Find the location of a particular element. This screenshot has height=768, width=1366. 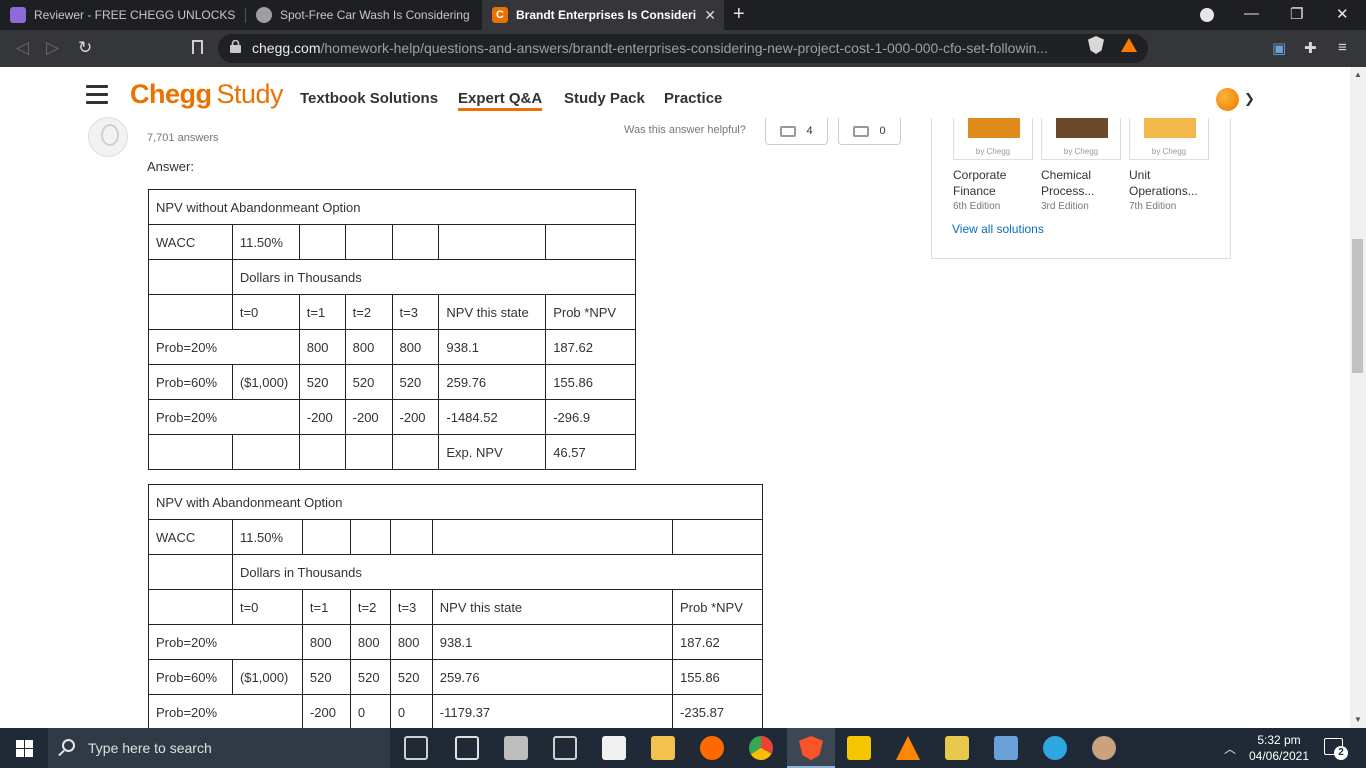

expert-answers-count: 7,701 answers is located at coordinates (183, 138).